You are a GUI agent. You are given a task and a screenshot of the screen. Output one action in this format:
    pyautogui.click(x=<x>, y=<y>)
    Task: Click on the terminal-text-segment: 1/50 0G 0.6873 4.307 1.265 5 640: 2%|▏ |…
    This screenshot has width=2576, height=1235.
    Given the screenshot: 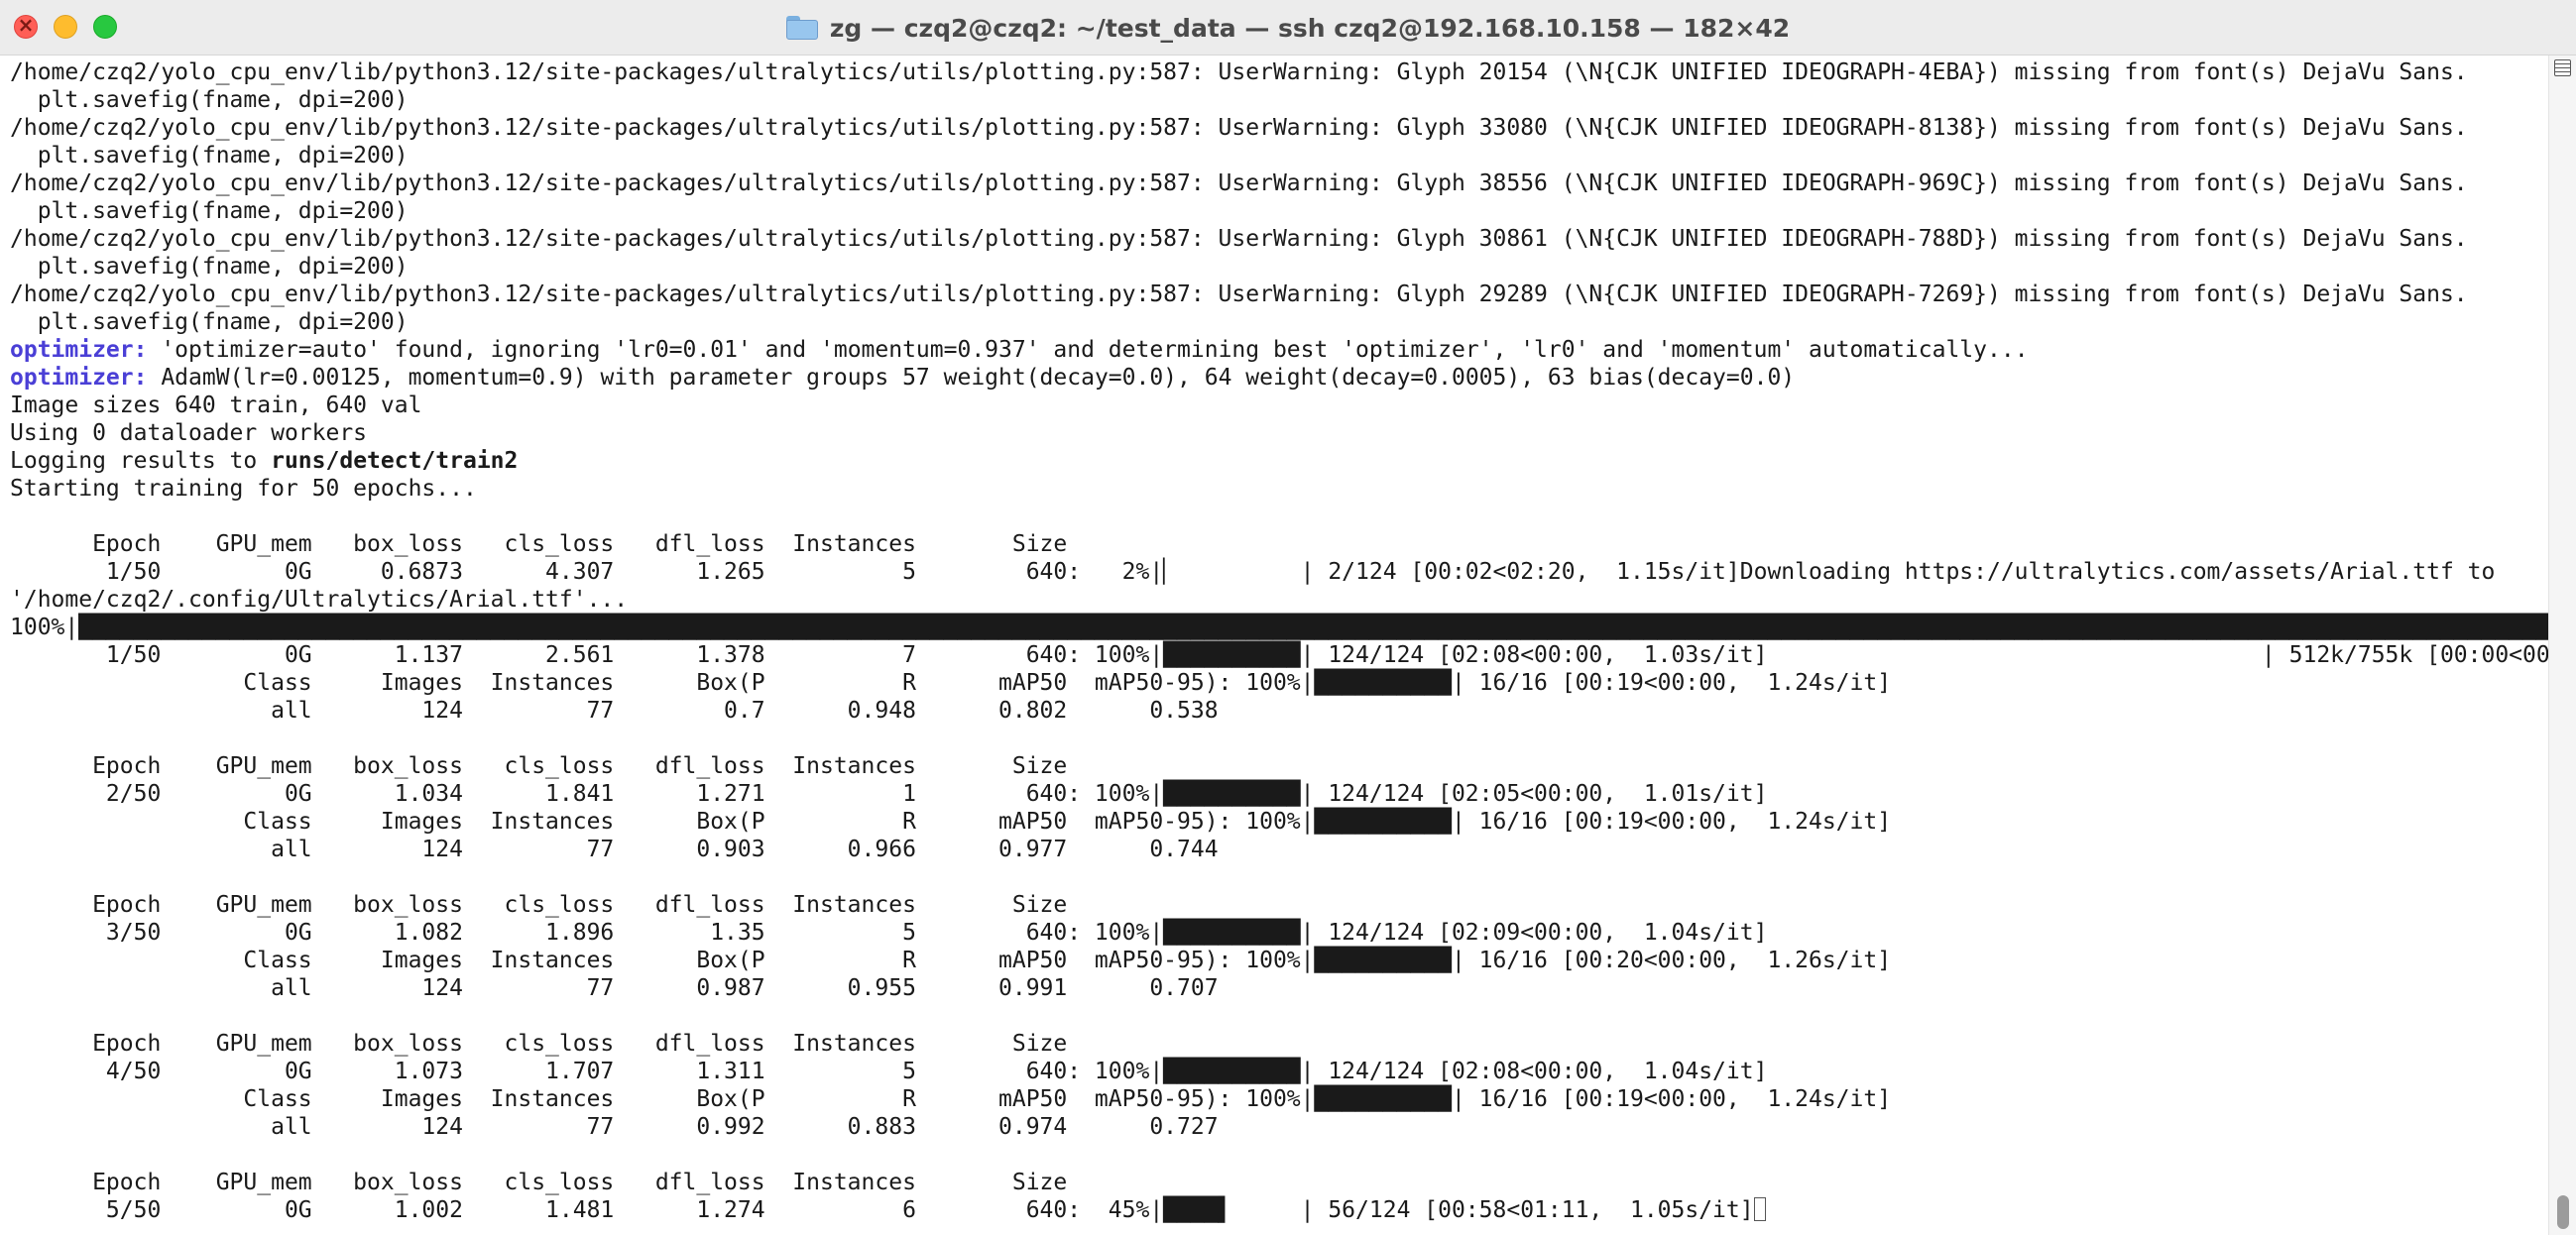 What is the action you would take?
    pyautogui.click(x=1253, y=572)
    